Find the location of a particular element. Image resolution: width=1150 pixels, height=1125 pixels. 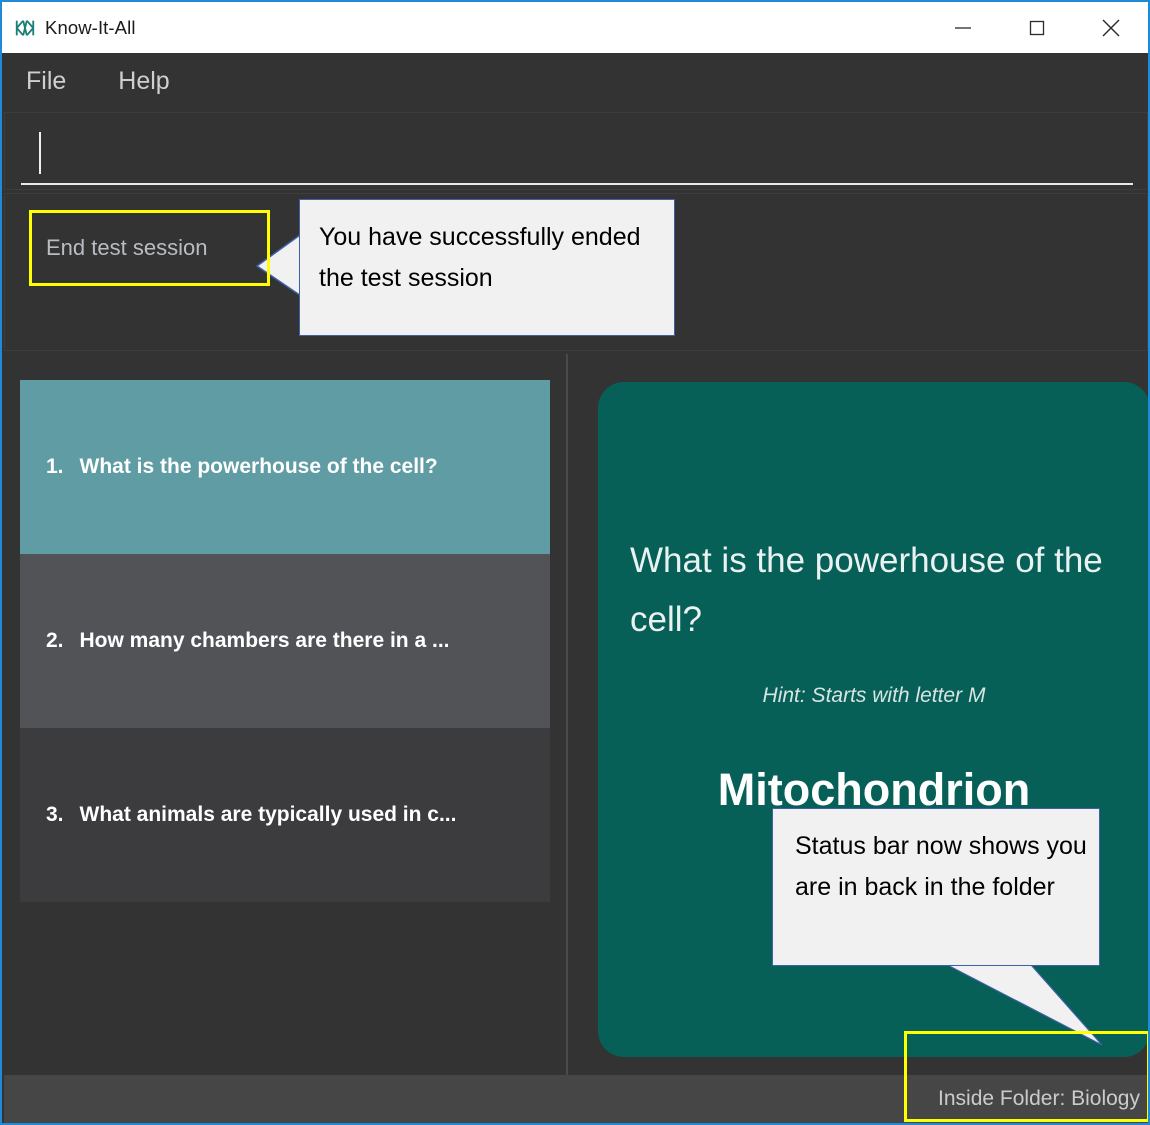

question-number: 1. is located at coordinates (55, 466).